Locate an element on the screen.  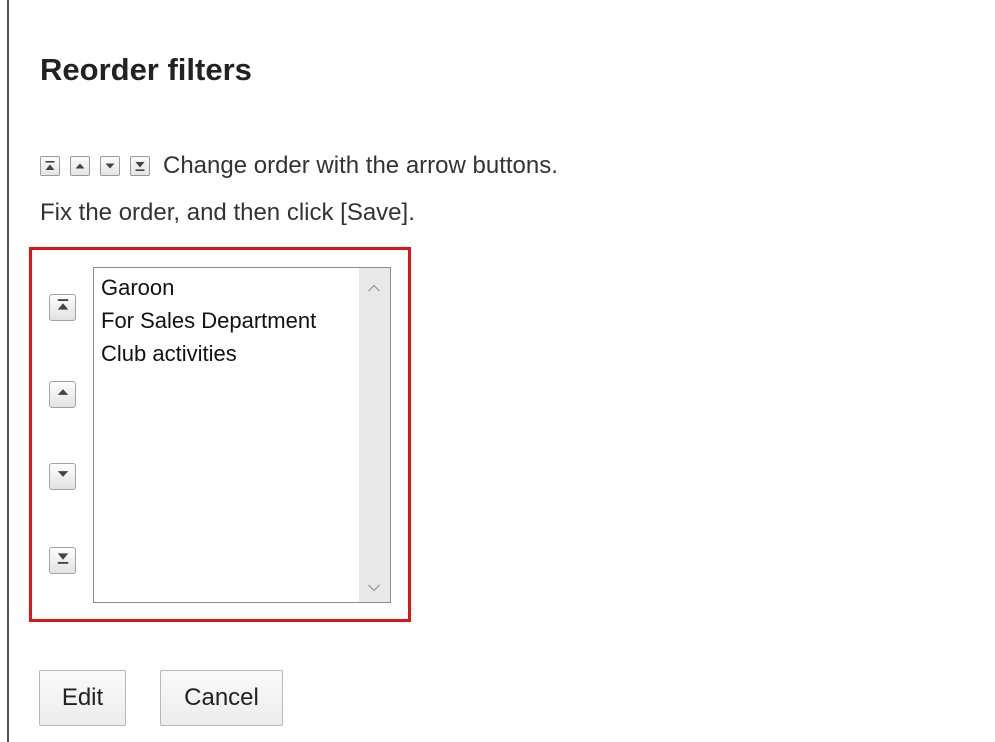
move-bottom-button is located at coordinates (62, 560).